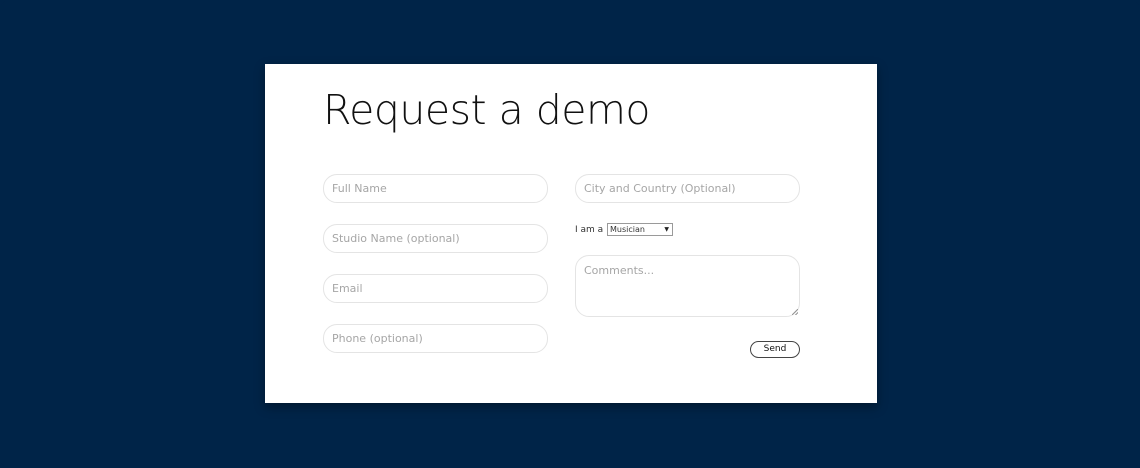  Describe the element at coordinates (795, 312) in the screenshot. I see `resize-grip-icon` at that location.